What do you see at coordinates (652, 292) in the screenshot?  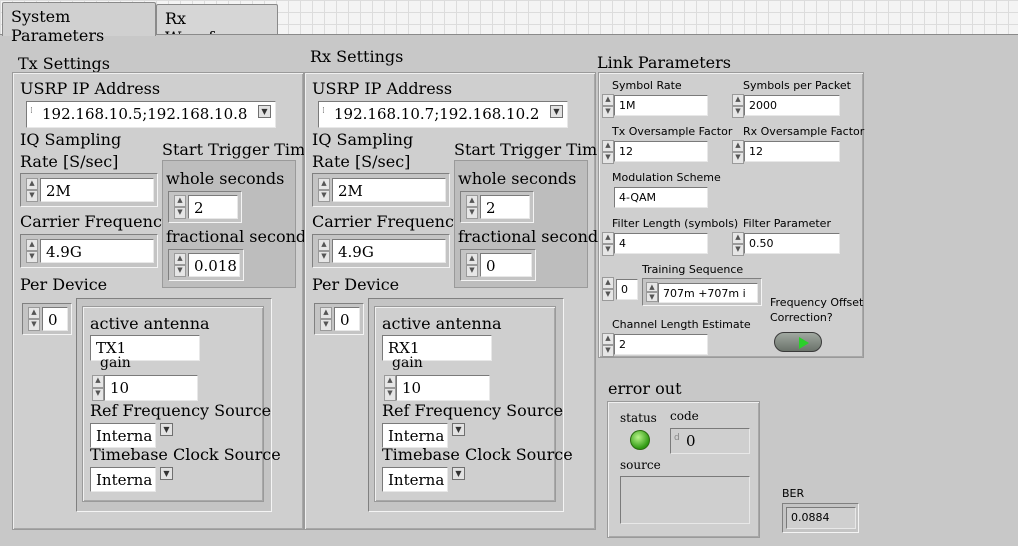 I see `training-sequence-spinner: ▲ ▼` at bounding box center [652, 292].